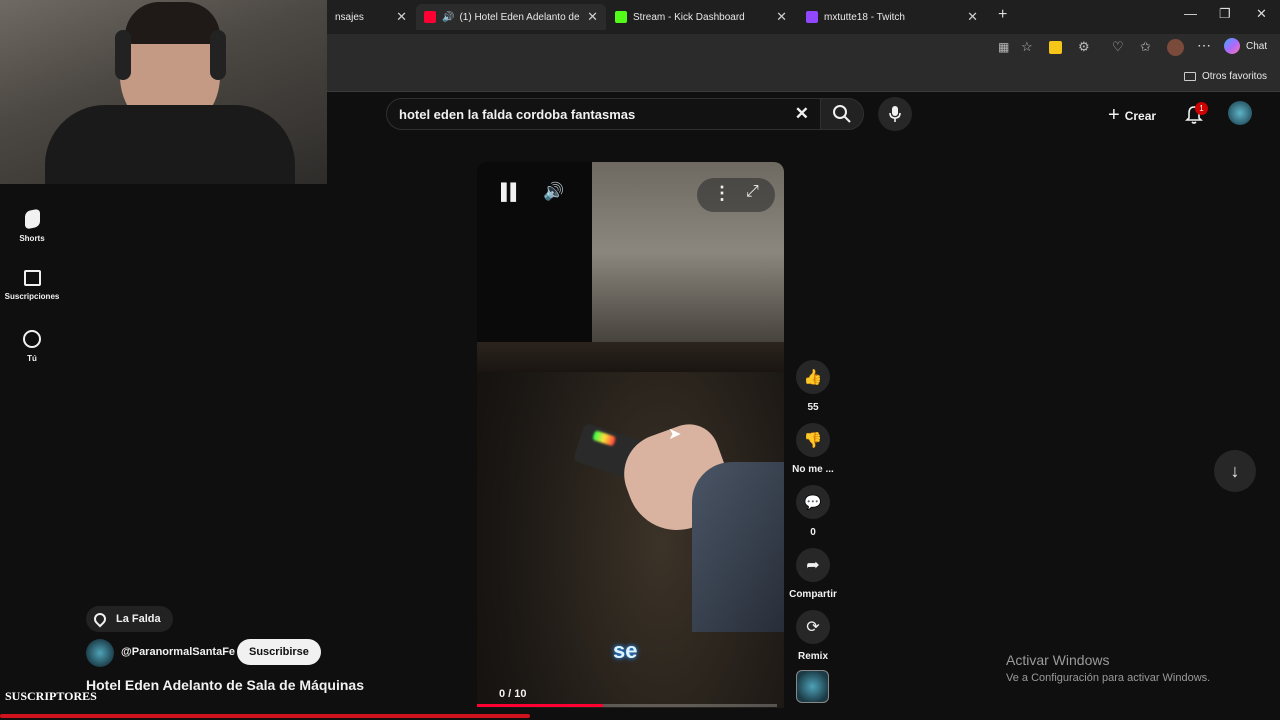  I want to click on clear-search-icon: ✕, so click(802, 114).